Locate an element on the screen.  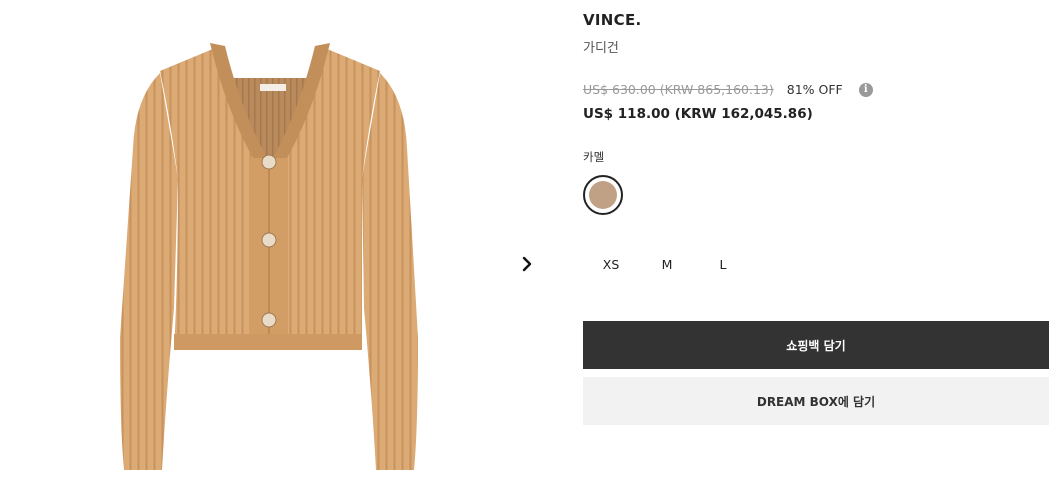
discount-badge: 81% OFF is located at coordinates (814, 89).